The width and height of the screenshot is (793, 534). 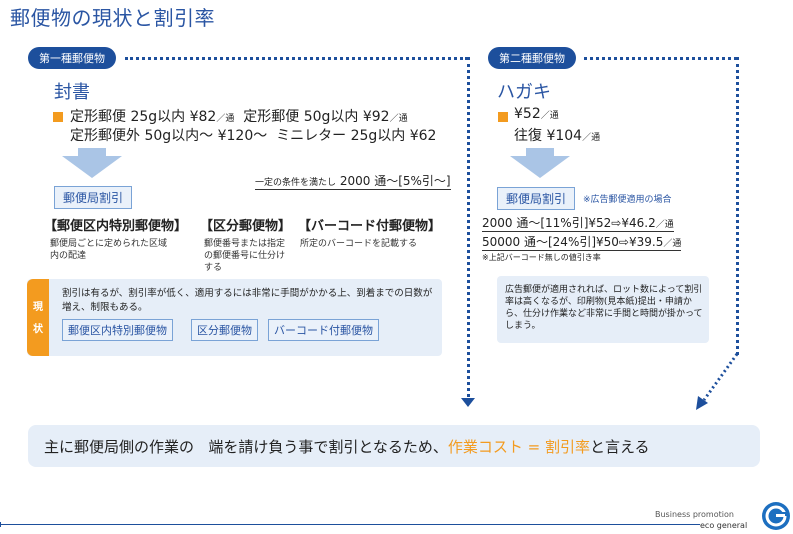 I want to click on postcard-heading: ハガキ, so click(x=524, y=92).